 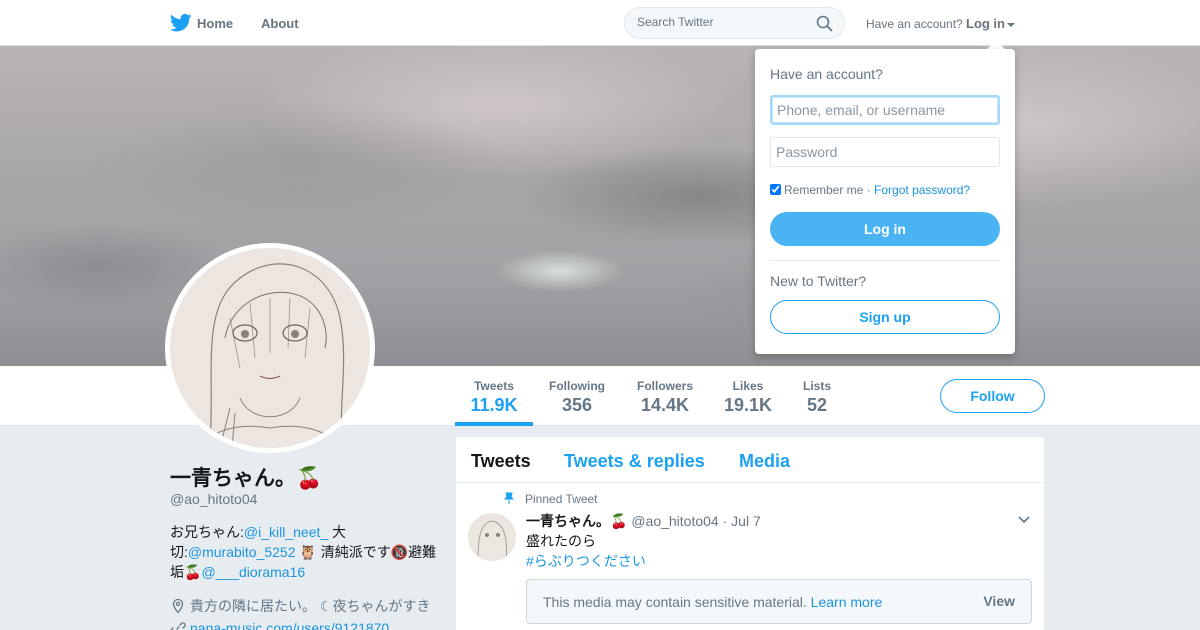 What do you see at coordinates (1011, 24) in the screenshot?
I see `caret-down-icon` at bounding box center [1011, 24].